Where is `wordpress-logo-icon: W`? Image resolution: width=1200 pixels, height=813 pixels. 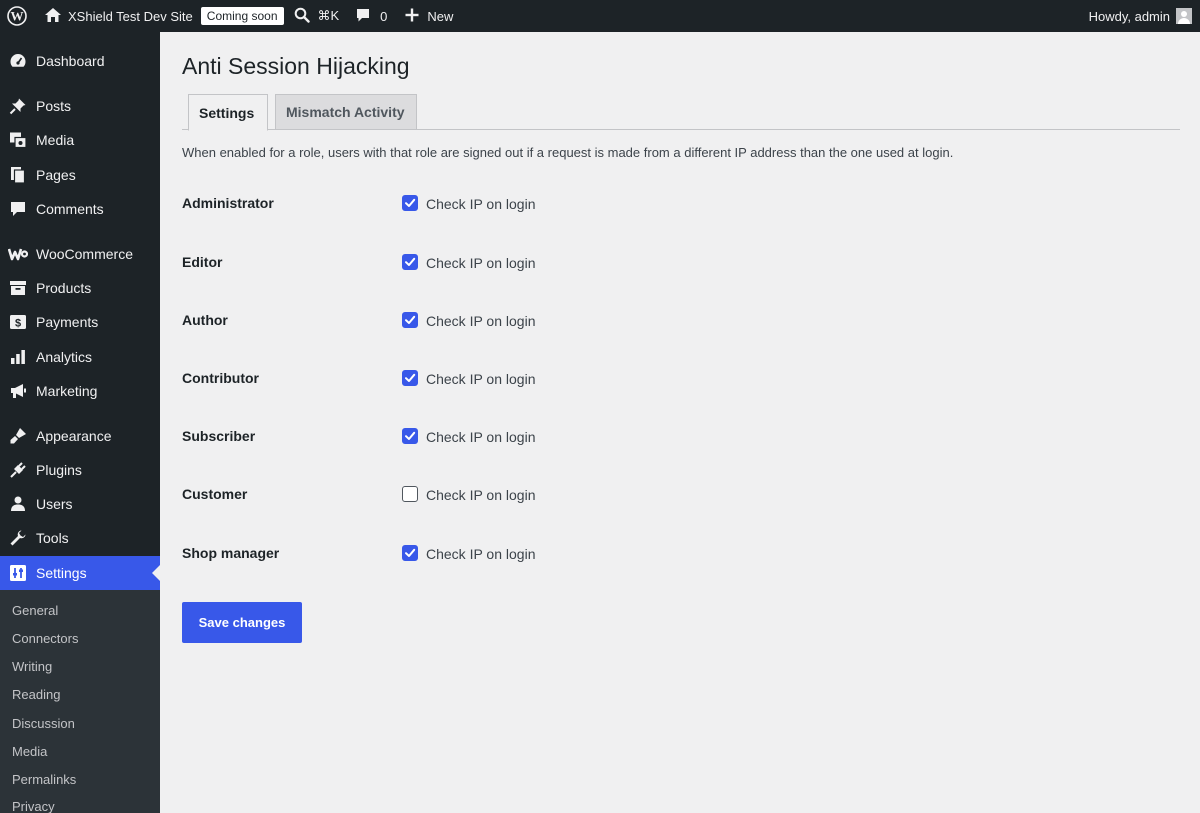 wordpress-logo-icon: W is located at coordinates (17, 16).